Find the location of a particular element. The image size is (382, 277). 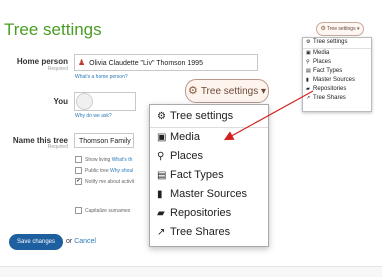

you-label: You is located at coordinates (60, 101).